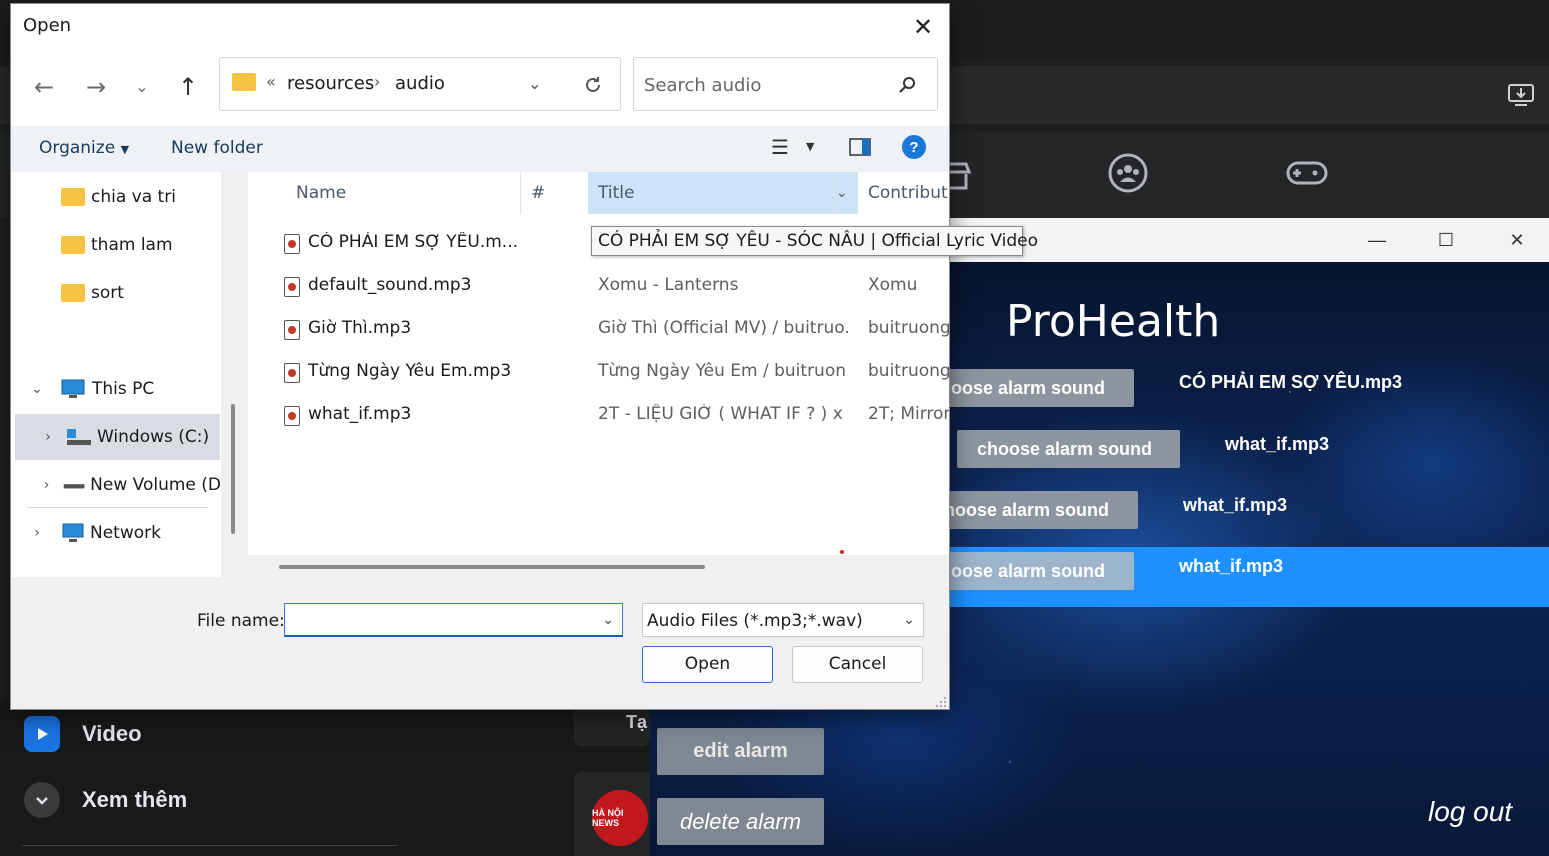  I want to click on nav-item-network: › Network, so click(123, 533).